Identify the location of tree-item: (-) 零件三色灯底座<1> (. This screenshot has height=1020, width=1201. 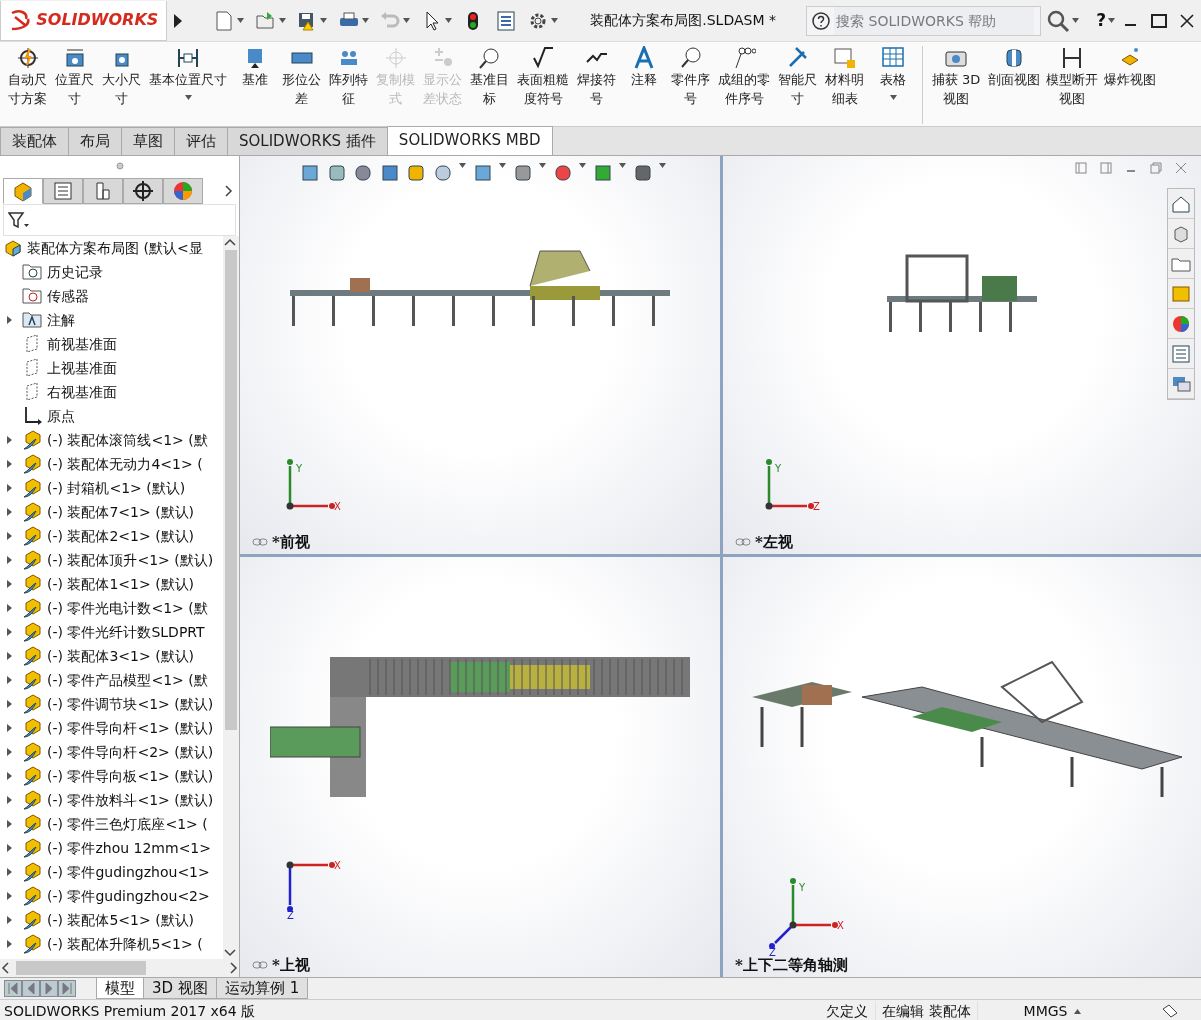
(127, 824).